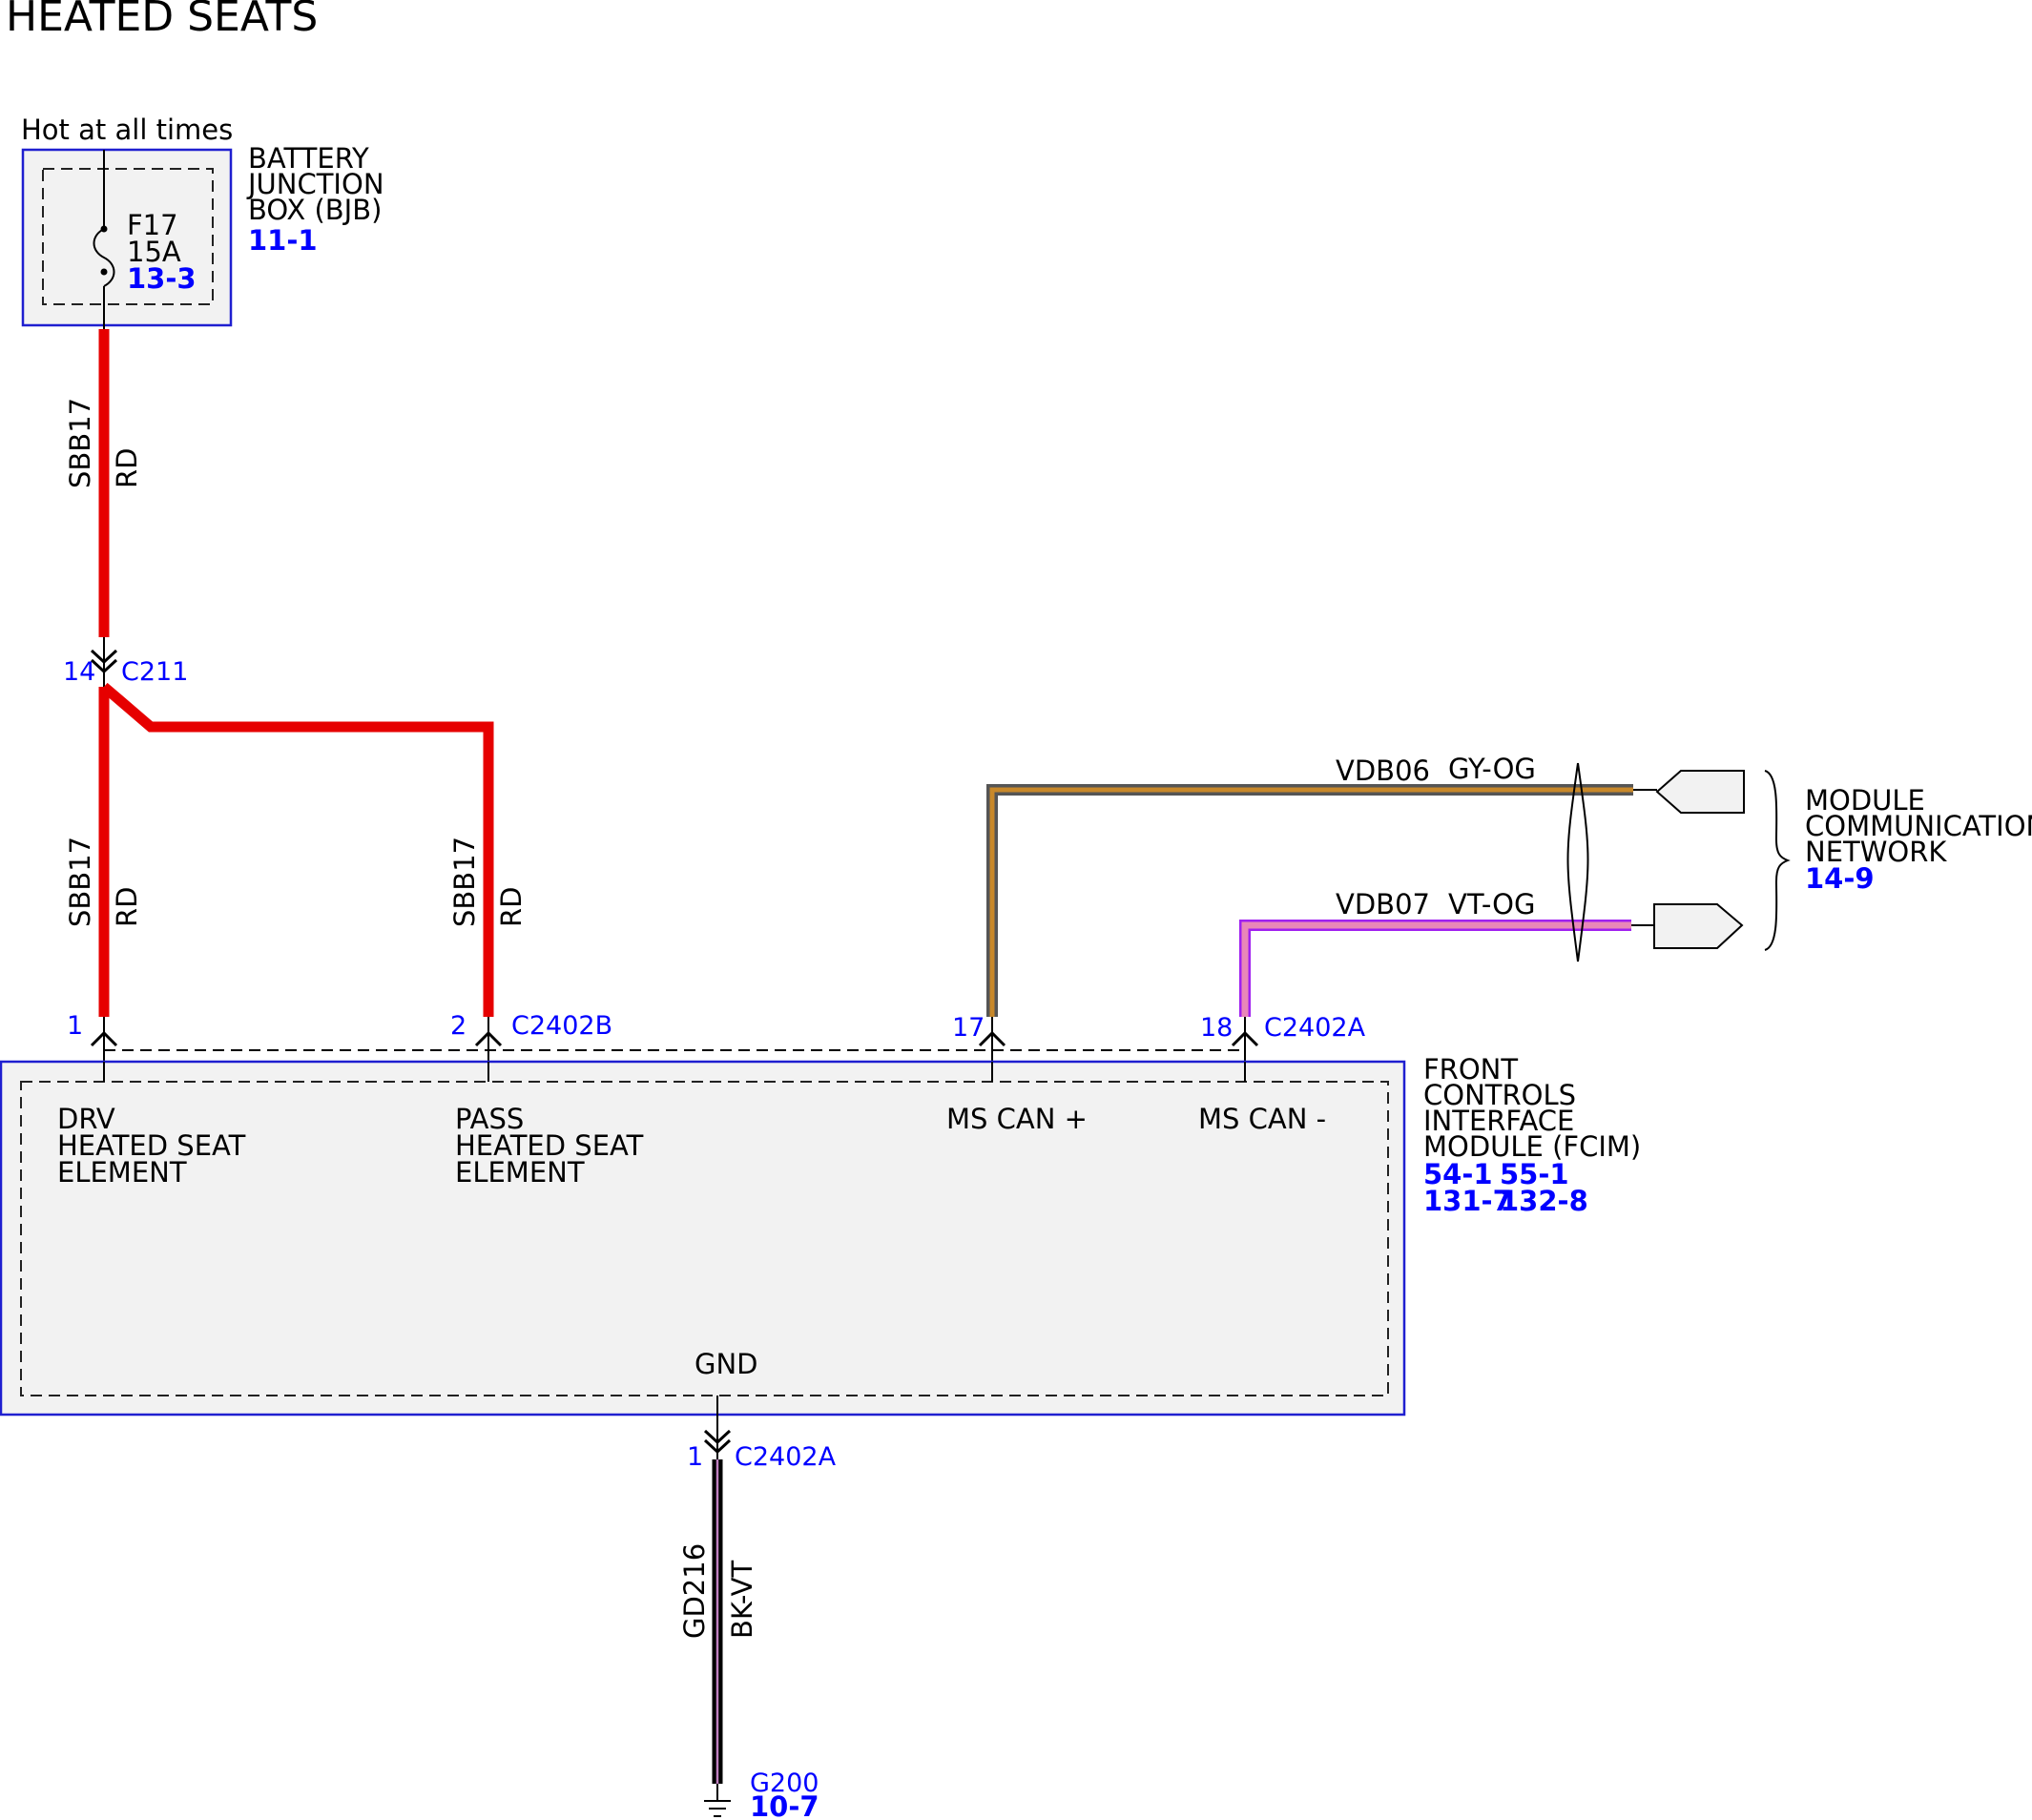 This screenshot has height=1820, width=2032. Describe the element at coordinates (122, 1173) in the screenshot. I see `fcim-drv-line-3: ELEMENT` at that location.